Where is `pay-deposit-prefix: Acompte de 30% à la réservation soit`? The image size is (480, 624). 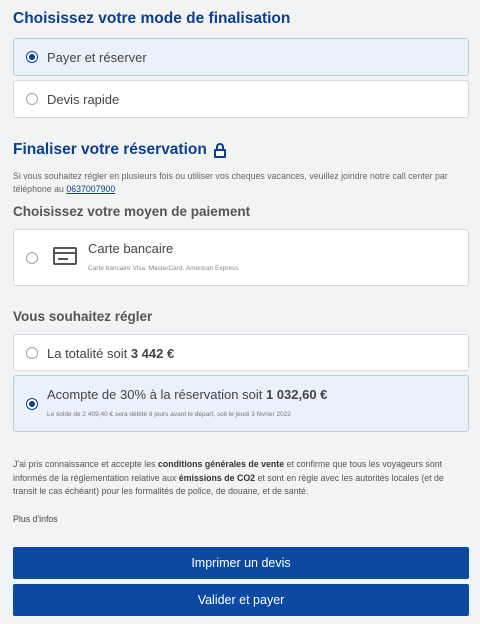
pay-deposit-prefix: Acompte de 30% à la réservation soit is located at coordinates (155, 394).